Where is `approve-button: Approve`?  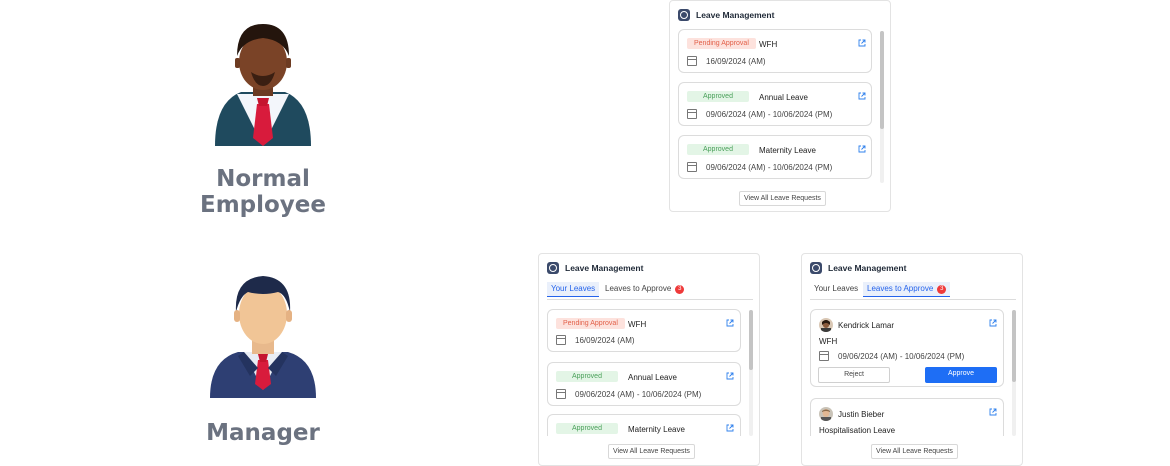
approve-button: Approve is located at coordinates (961, 375).